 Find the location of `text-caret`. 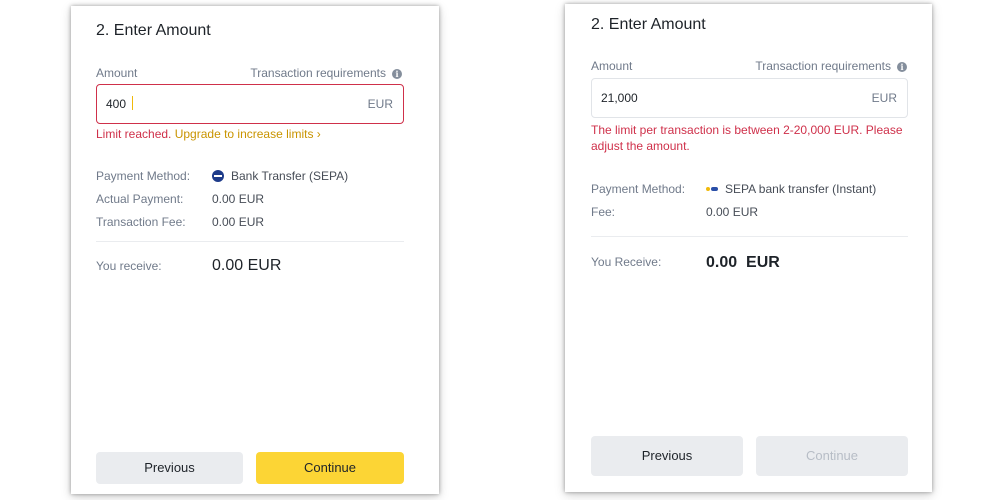

text-caret is located at coordinates (132, 103).